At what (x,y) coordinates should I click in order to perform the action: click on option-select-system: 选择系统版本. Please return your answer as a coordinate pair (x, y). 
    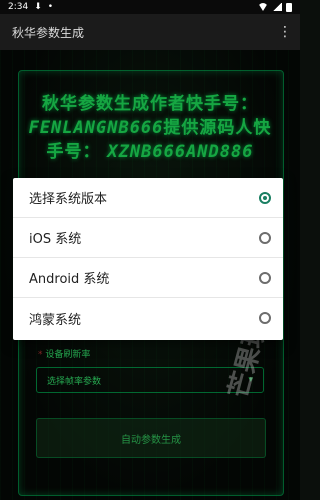
    Looking at the image, I should click on (148, 198).